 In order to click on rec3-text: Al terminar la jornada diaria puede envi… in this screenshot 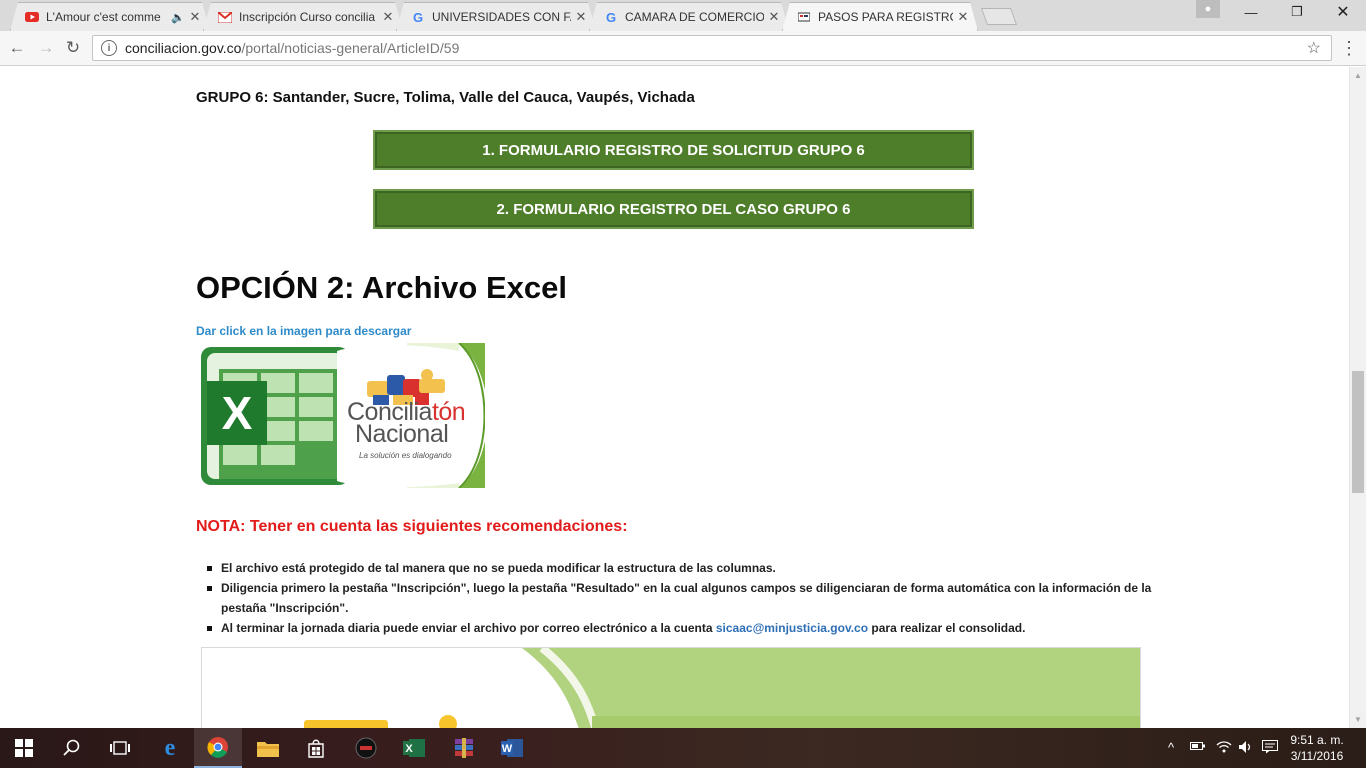, I will do `click(467, 628)`.